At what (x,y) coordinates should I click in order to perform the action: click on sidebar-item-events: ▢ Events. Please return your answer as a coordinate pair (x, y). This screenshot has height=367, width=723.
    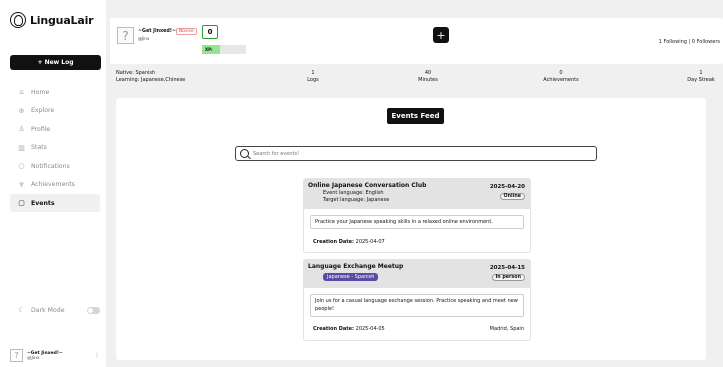
    Looking at the image, I should click on (55, 203).